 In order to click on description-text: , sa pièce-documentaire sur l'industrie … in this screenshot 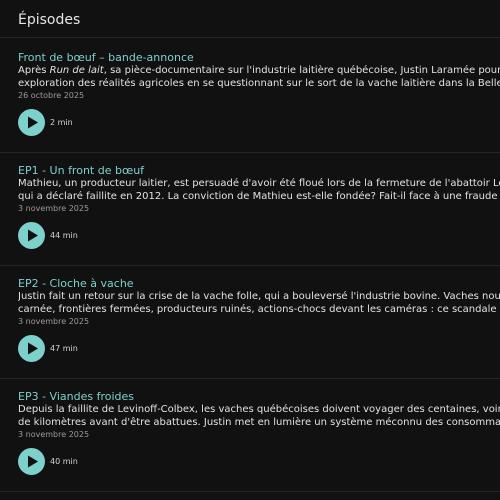, I will do `click(301, 70)`.